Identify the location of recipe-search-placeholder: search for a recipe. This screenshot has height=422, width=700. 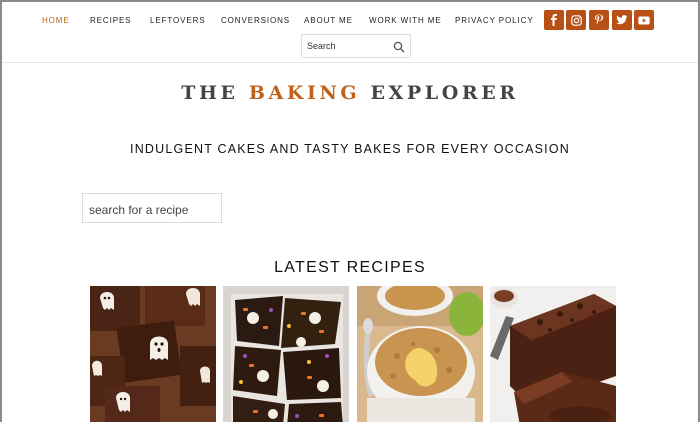
(139, 210).